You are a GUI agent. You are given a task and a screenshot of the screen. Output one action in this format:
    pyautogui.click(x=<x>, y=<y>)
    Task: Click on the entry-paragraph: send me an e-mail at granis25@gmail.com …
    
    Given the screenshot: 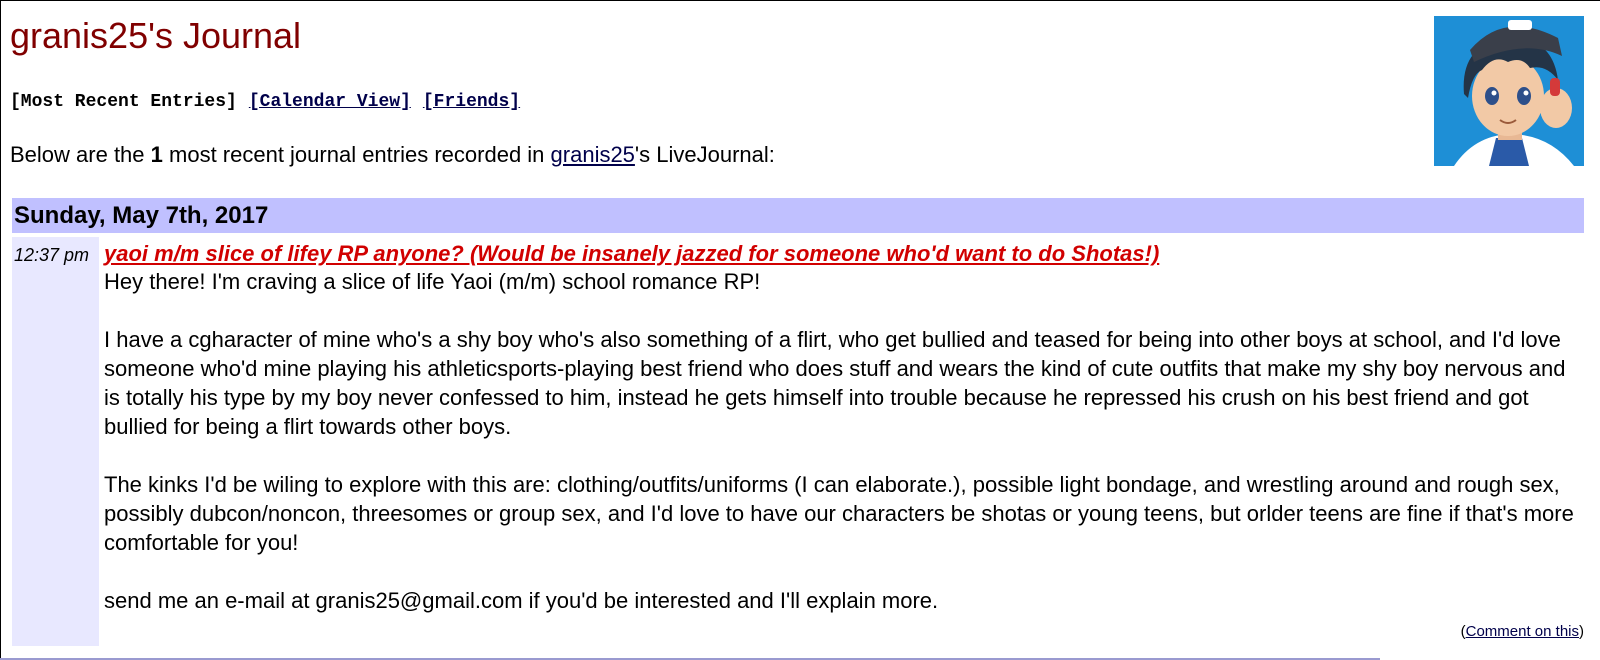 What is the action you would take?
    pyautogui.click(x=521, y=600)
    